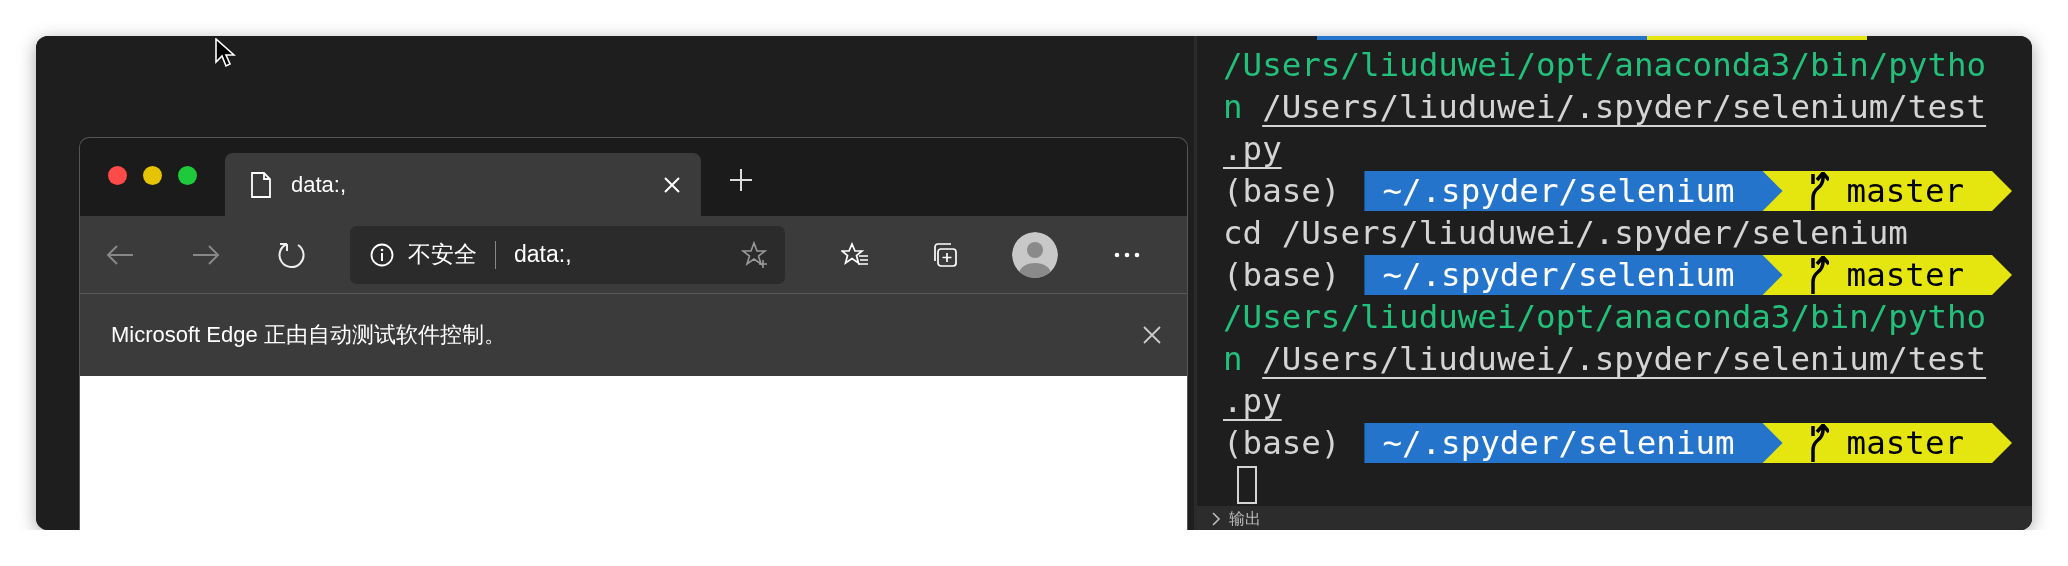  What do you see at coordinates (117, 175) in the screenshot?
I see `close-window-button` at bounding box center [117, 175].